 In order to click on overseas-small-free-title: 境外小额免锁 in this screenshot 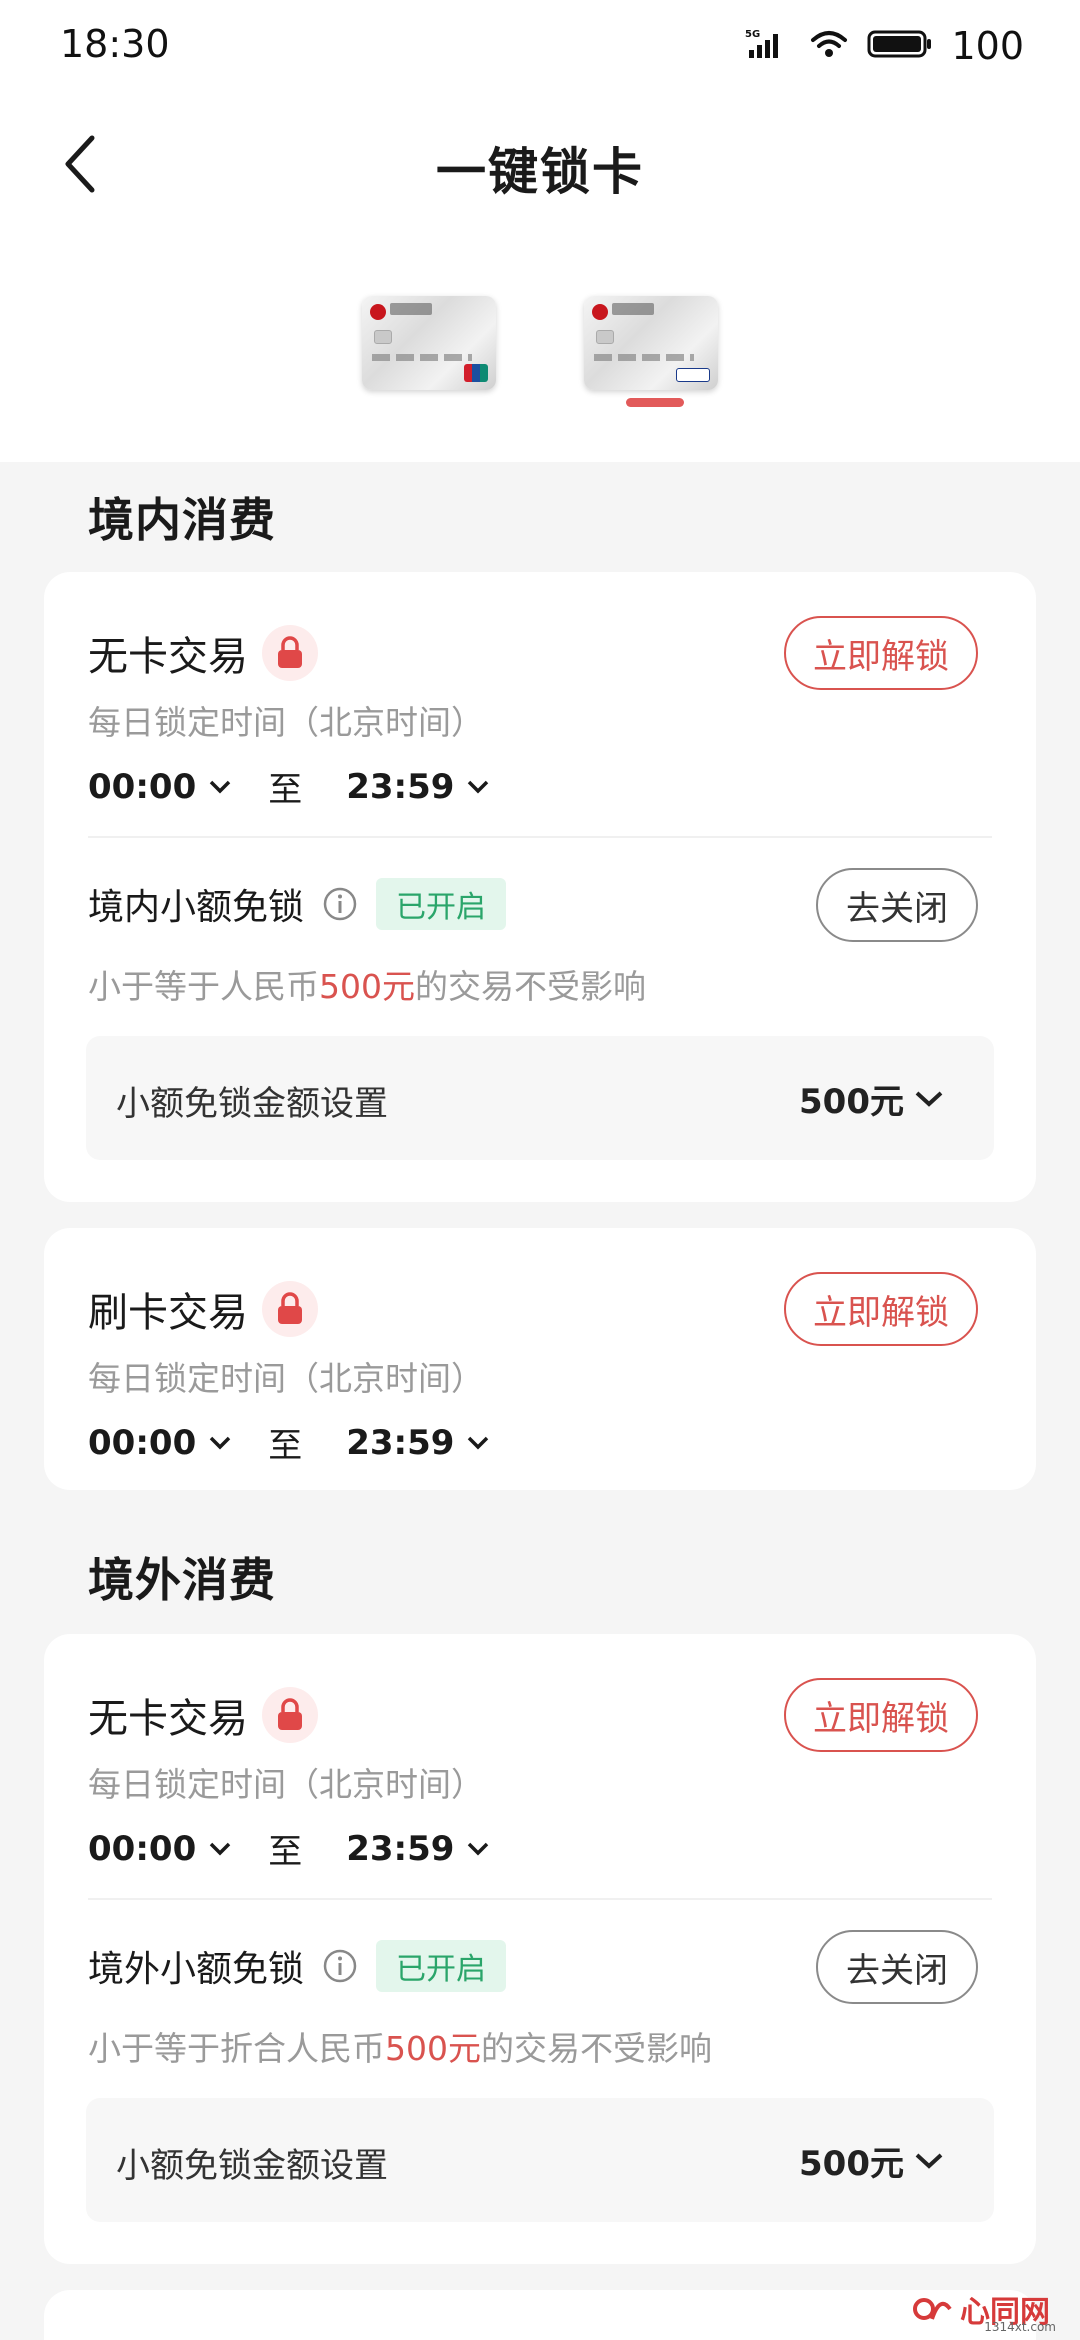, I will do `click(196, 1969)`.